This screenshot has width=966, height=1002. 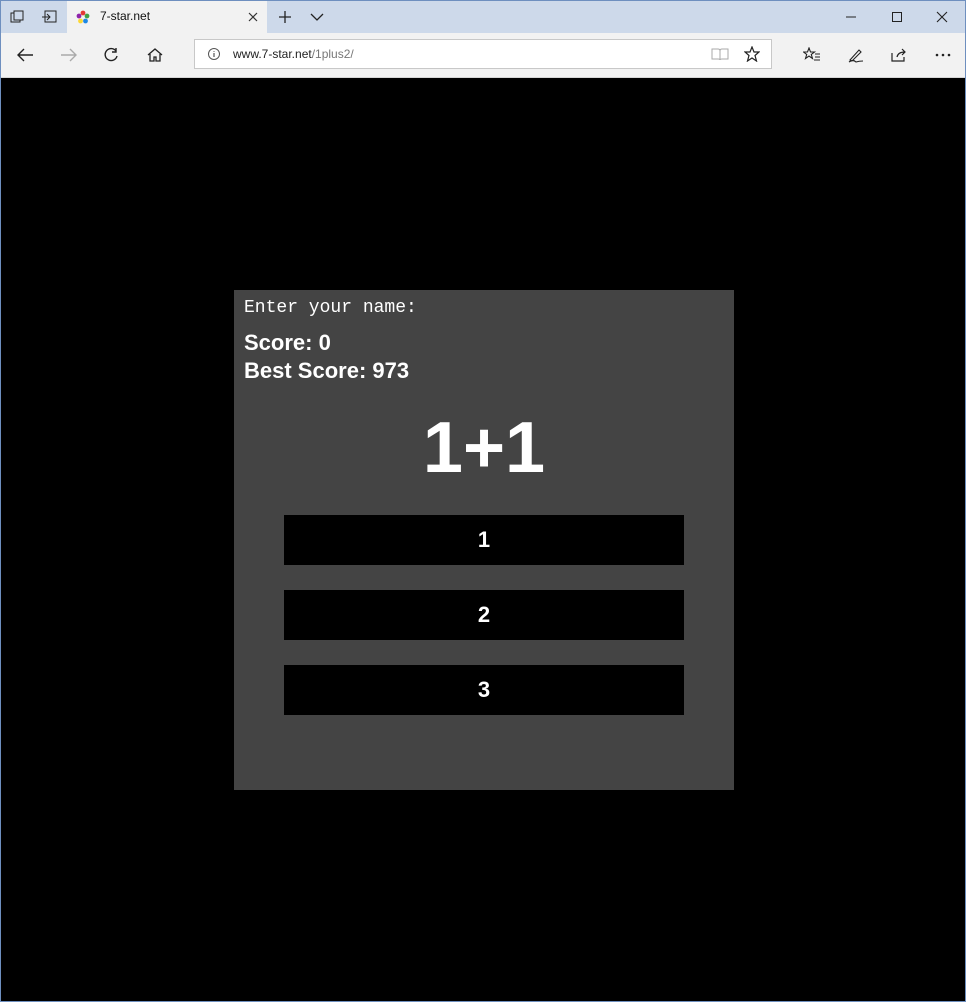 I want to click on chevron-down-icon, so click(x=317, y=17).